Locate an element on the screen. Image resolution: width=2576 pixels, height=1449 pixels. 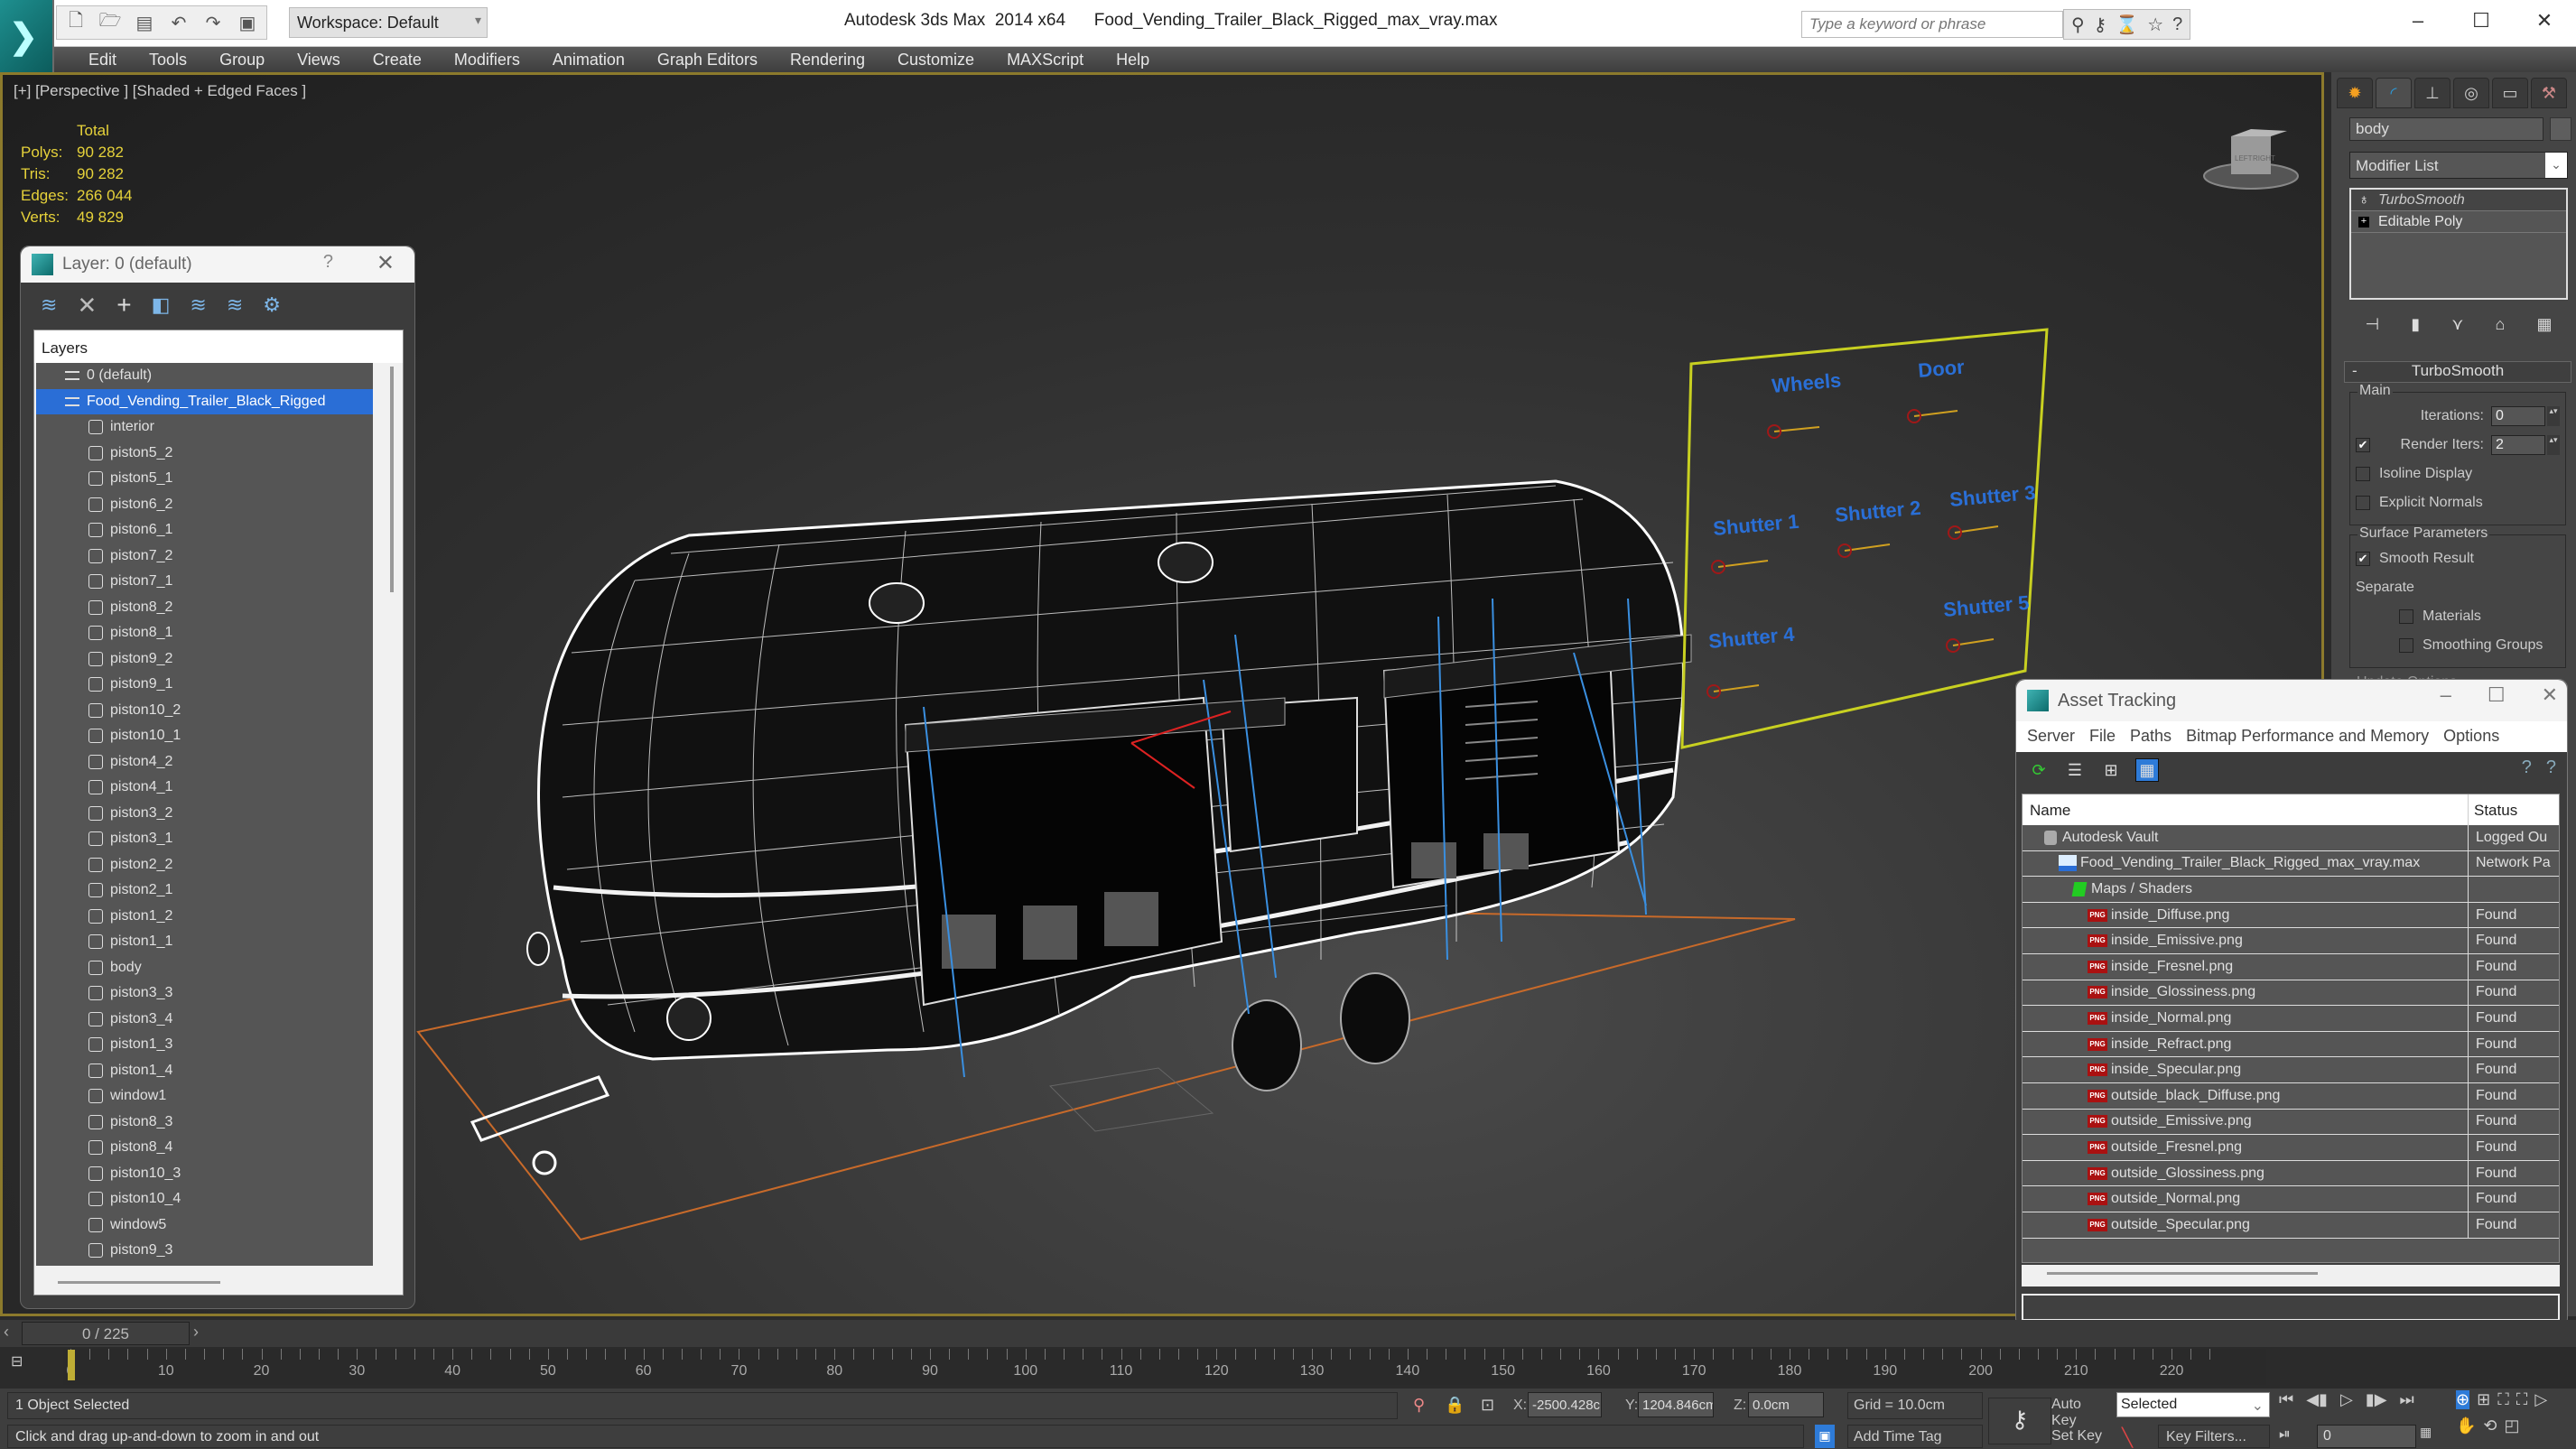
zoom-icon: ⊕ is located at coordinates (2463, 1399).